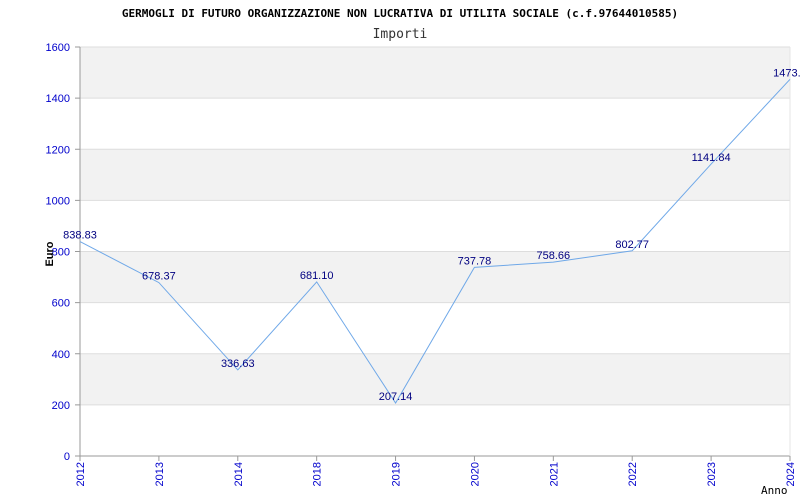 Image resolution: width=800 pixels, height=500 pixels. I want to click on data-label: 1473.8, so click(786, 73).